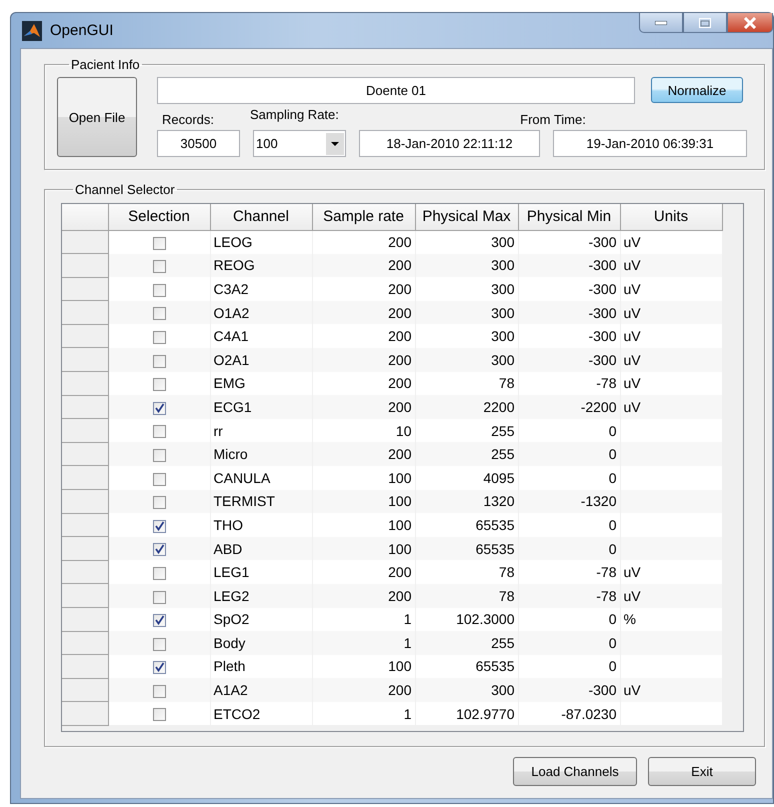 The width and height of the screenshot is (774, 807). Describe the element at coordinates (299, 143) in the screenshot. I see `sampling-rate-dropdown: 100` at that location.